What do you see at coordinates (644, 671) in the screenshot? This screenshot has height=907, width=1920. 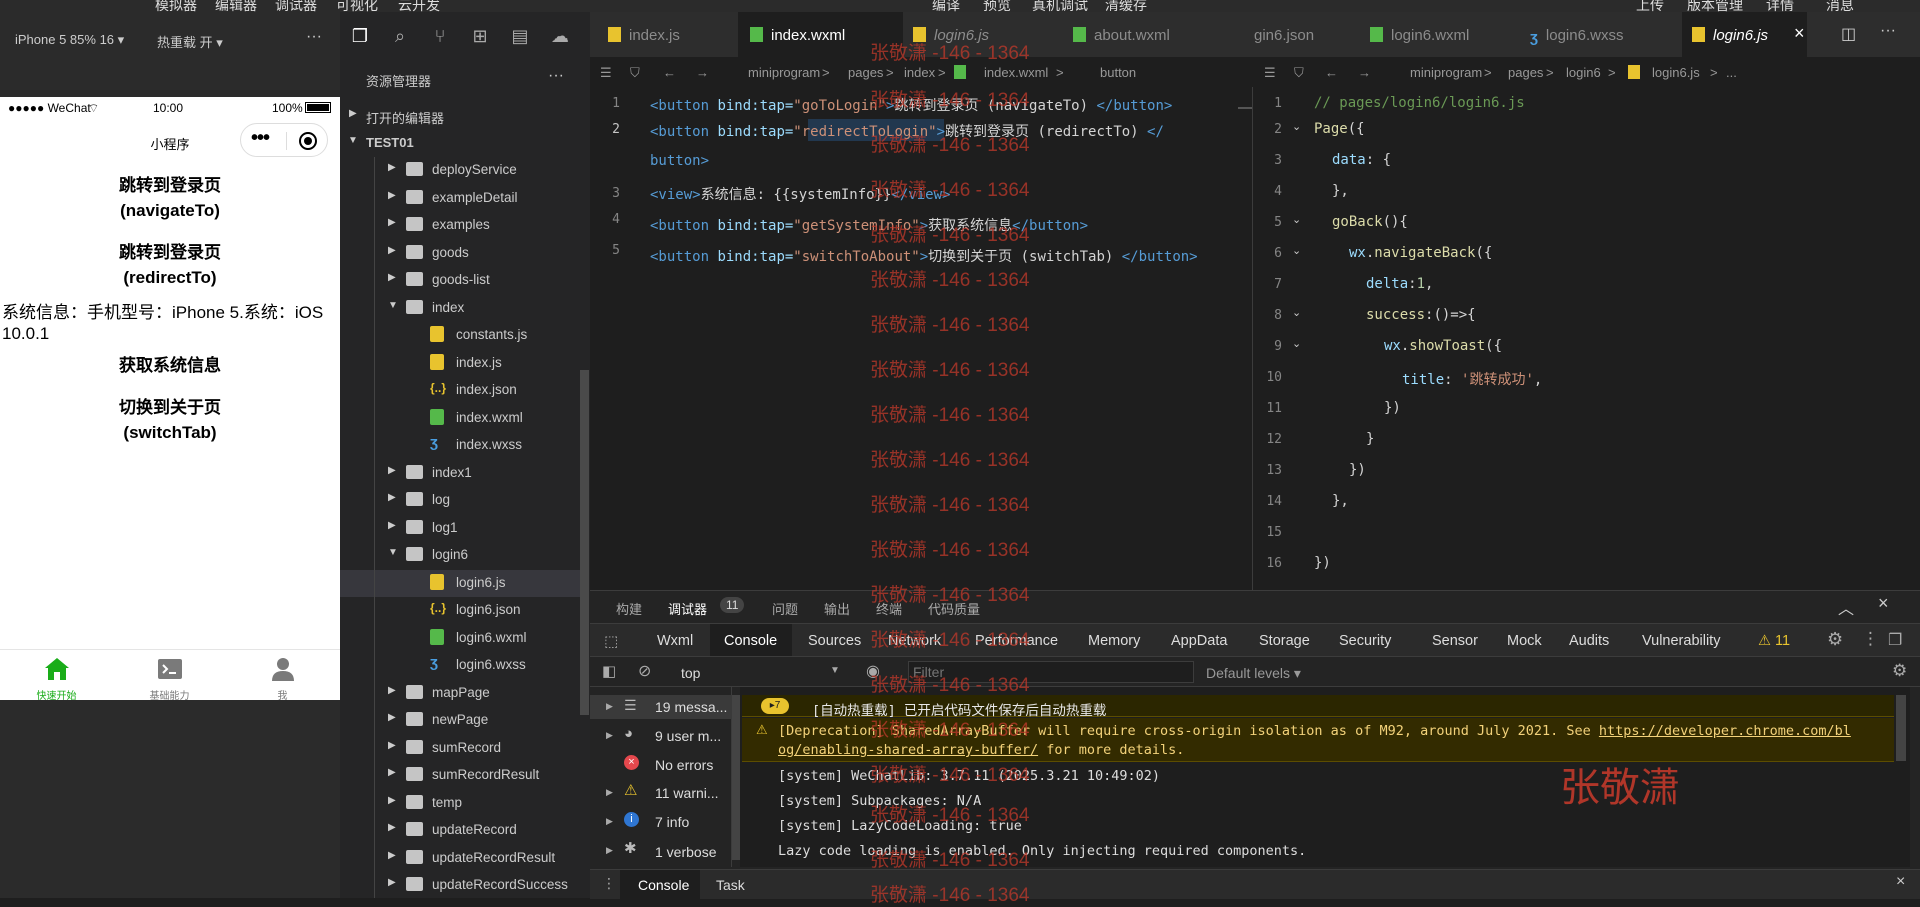 I see `clear-console-icon: ⊘` at bounding box center [644, 671].